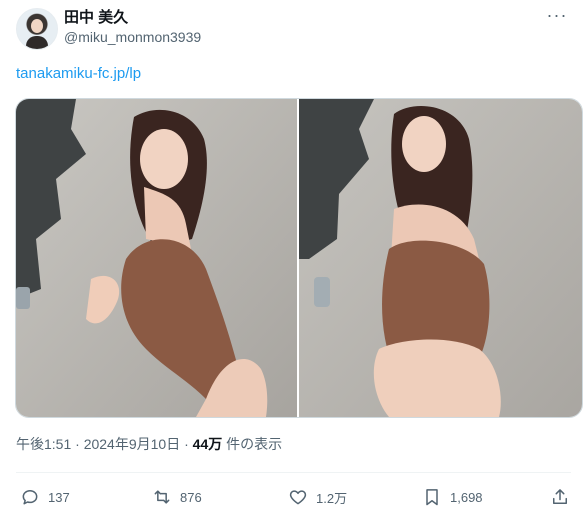  What do you see at coordinates (37, 26) in the screenshot?
I see `avatar-face` at bounding box center [37, 26].